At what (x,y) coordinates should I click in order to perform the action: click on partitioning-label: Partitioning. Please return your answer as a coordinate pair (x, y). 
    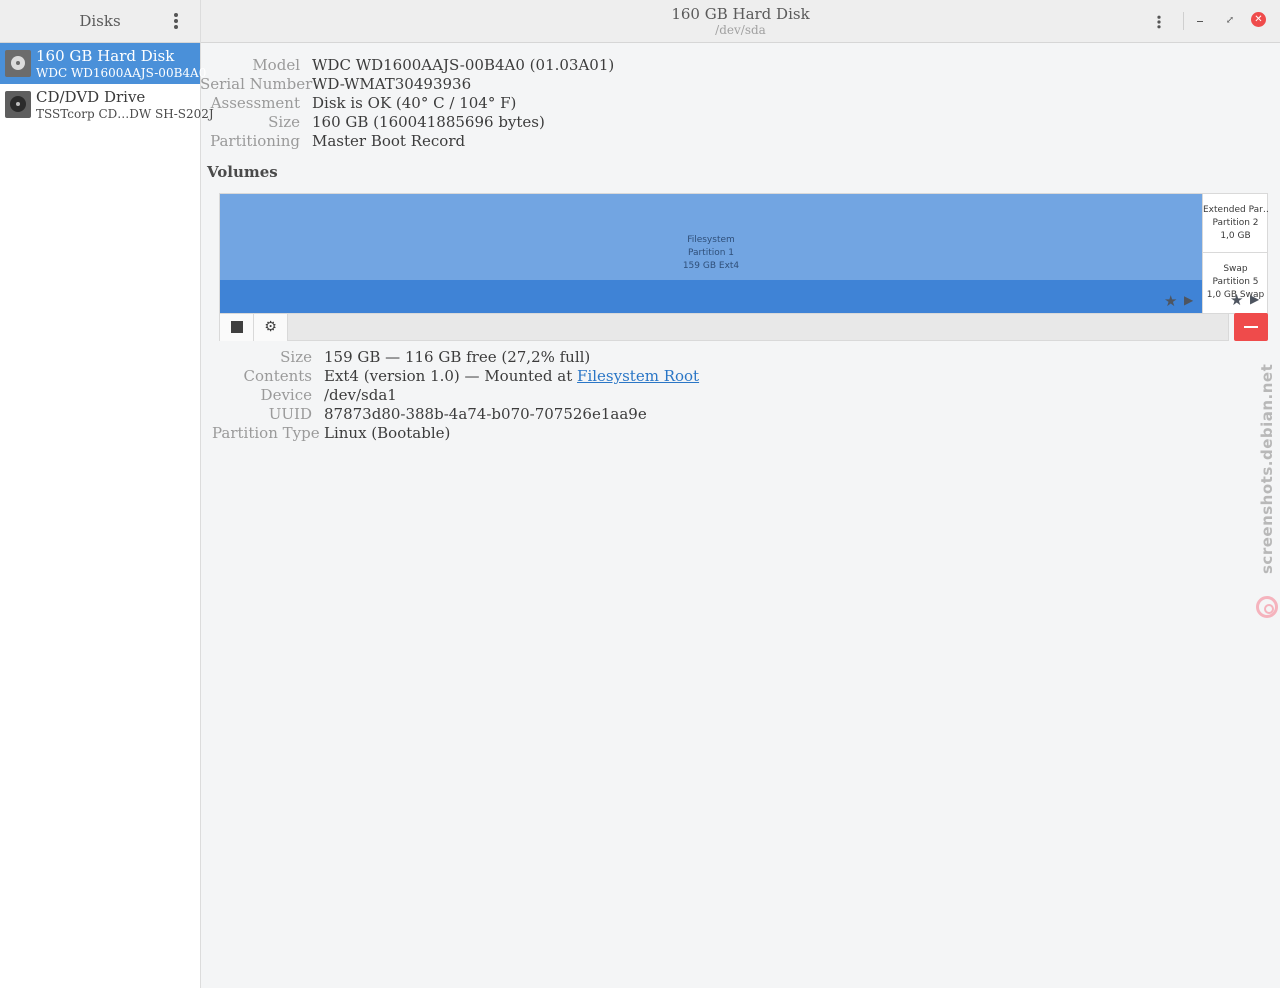
    Looking at the image, I should click on (255, 141).